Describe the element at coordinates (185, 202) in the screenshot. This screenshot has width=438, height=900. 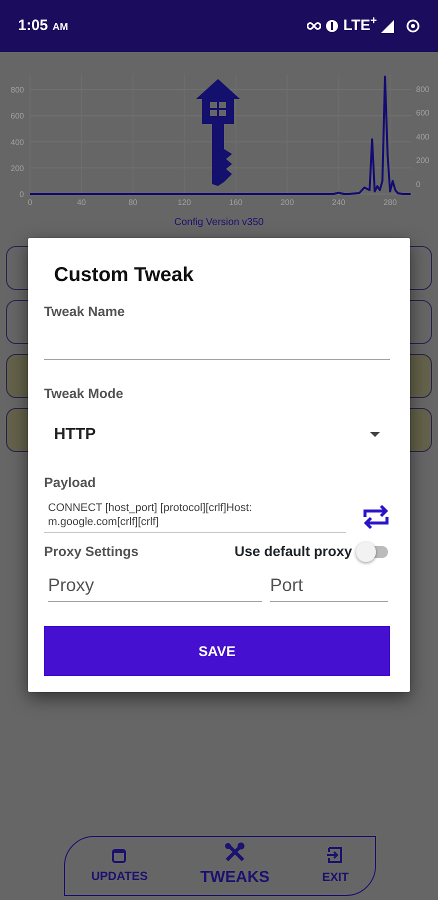
I see `axis-tick-label: 120` at that location.